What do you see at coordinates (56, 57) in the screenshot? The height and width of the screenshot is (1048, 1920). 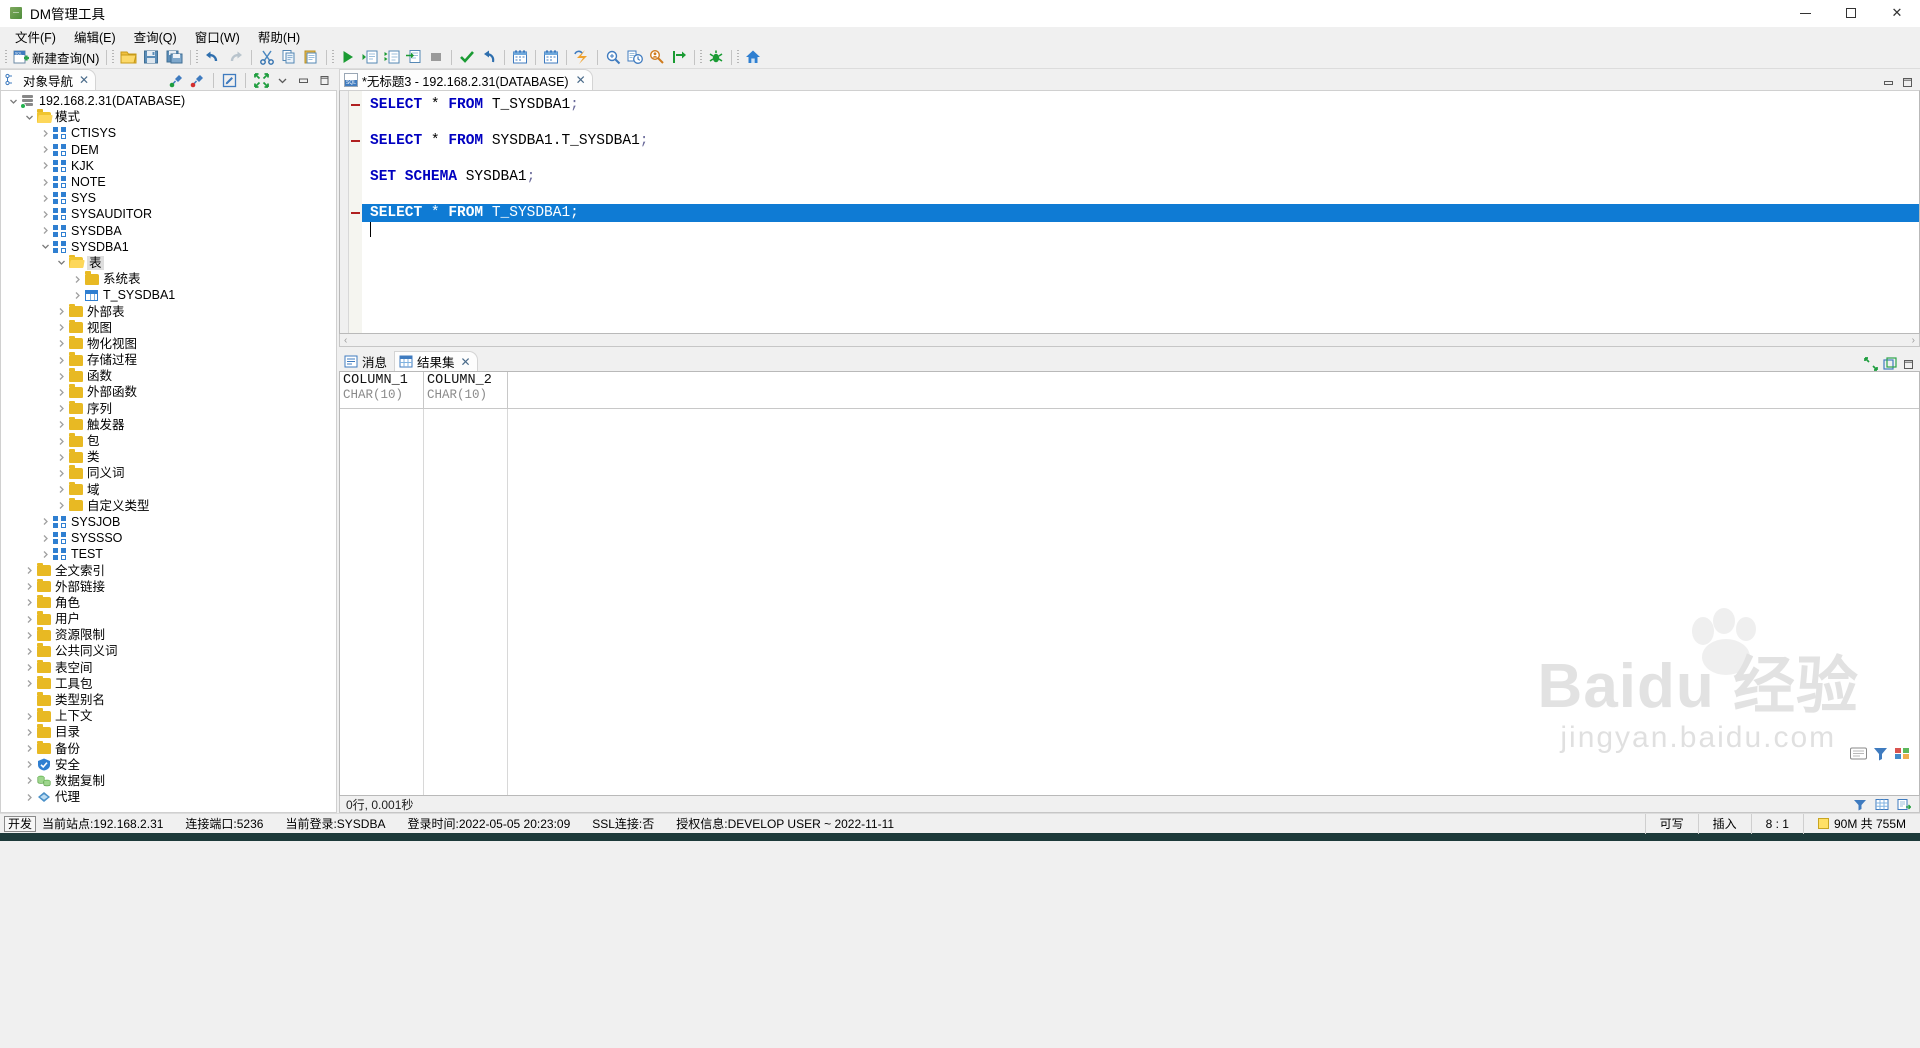 I see `new-query-button: SQL 新建查询(N)` at bounding box center [56, 57].